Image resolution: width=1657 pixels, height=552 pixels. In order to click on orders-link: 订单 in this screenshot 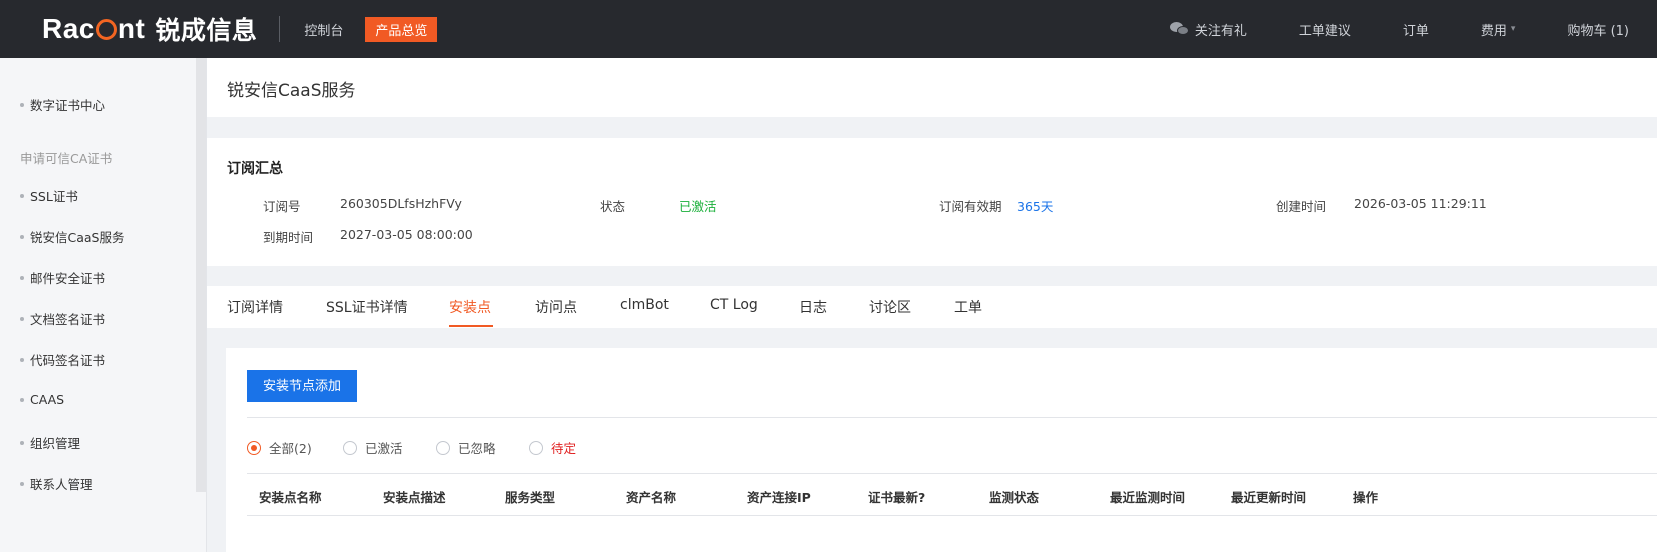, I will do `click(1416, 29)`.